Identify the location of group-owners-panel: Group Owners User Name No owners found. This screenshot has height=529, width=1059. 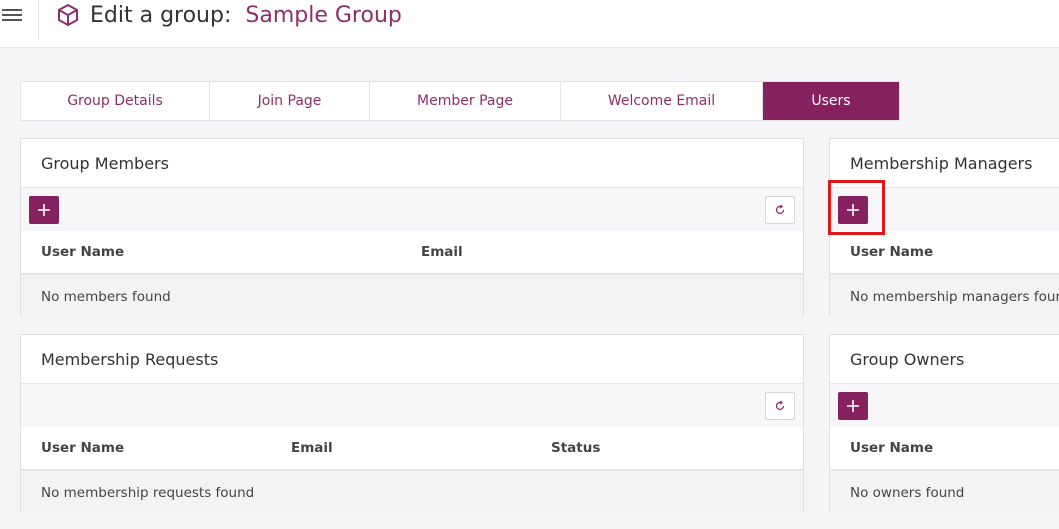
(944, 423).